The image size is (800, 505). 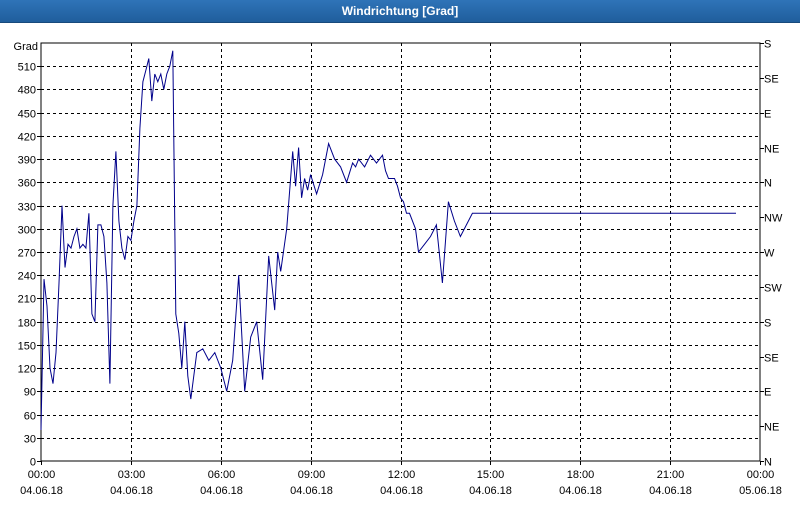 I want to click on right-y-ticks: N NE E SE S SW W NW N NE E SE S, so click(x=771, y=254).